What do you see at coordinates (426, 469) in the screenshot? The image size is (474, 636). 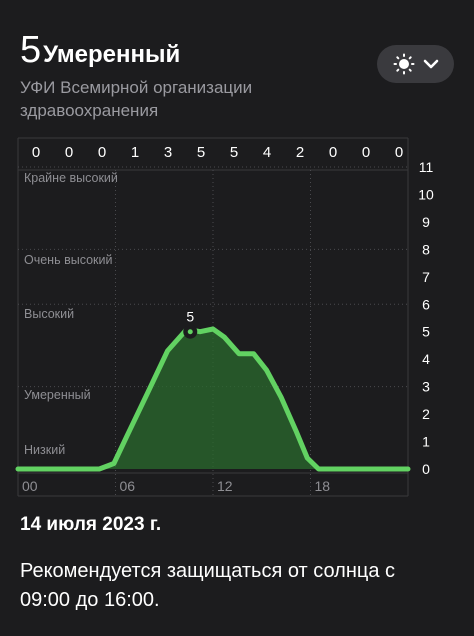 I see `y-tick-label: 0` at bounding box center [426, 469].